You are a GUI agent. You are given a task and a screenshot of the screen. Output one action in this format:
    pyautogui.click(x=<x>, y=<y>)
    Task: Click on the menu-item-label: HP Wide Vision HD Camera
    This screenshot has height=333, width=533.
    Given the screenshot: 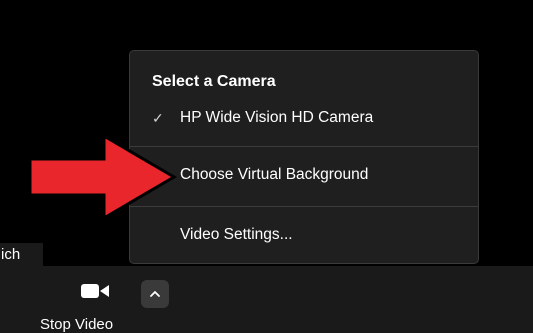 What is the action you would take?
    pyautogui.click(x=277, y=117)
    